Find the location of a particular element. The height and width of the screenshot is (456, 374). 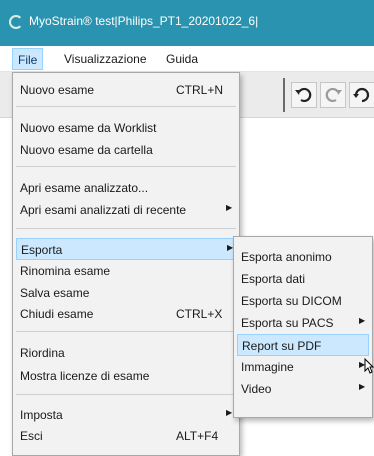

menu-item-esporta-anonimo: Esporta anonimo is located at coordinates (303, 257).